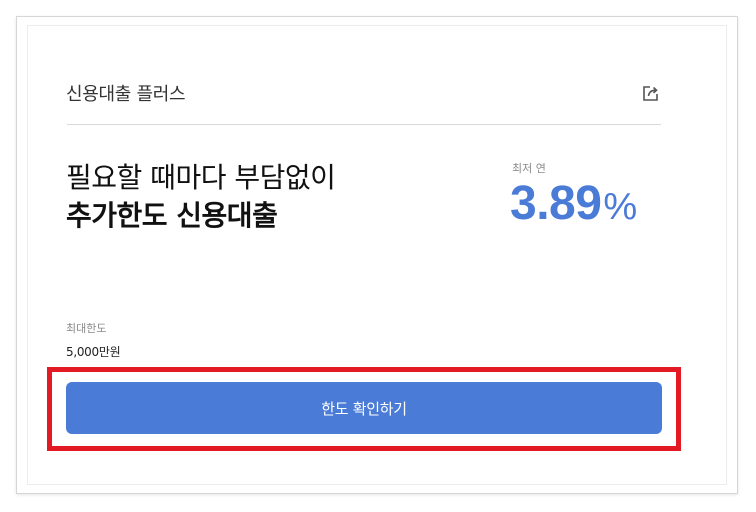  What do you see at coordinates (201, 177) in the screenshot?
I see `headline-line-1: 필요할 때마다 부담없이` at bounding box center [201, 177].